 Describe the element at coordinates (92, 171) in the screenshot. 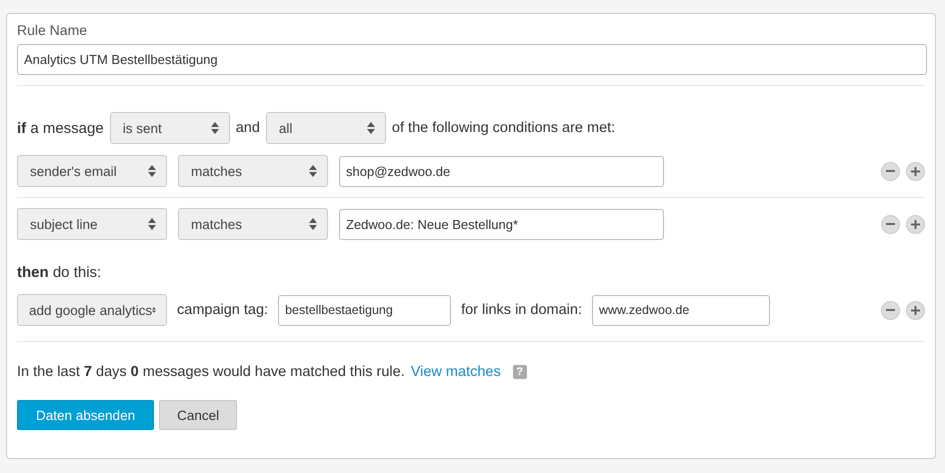

I see `dropdown-select: sender's email` at that location.